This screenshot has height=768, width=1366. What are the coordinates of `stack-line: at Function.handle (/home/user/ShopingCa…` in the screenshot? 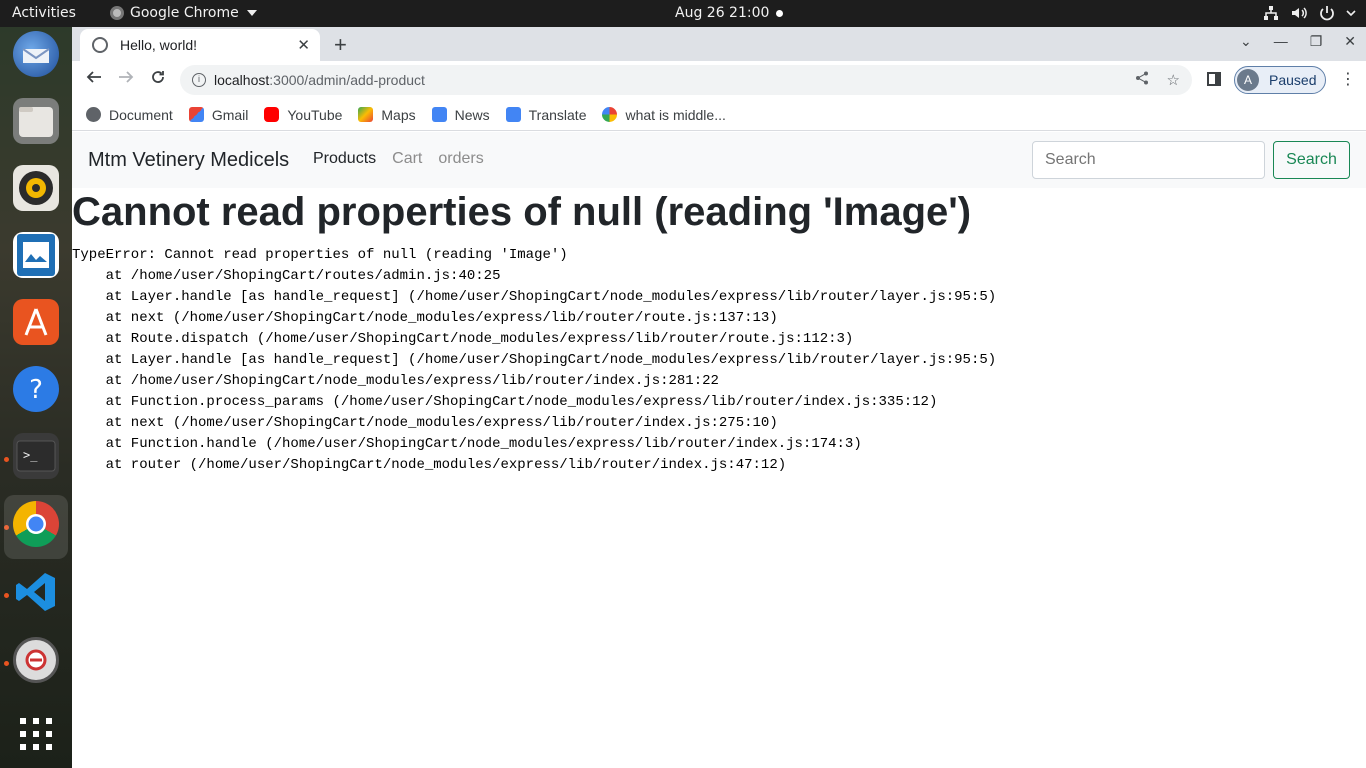 It's located at (467, 444).